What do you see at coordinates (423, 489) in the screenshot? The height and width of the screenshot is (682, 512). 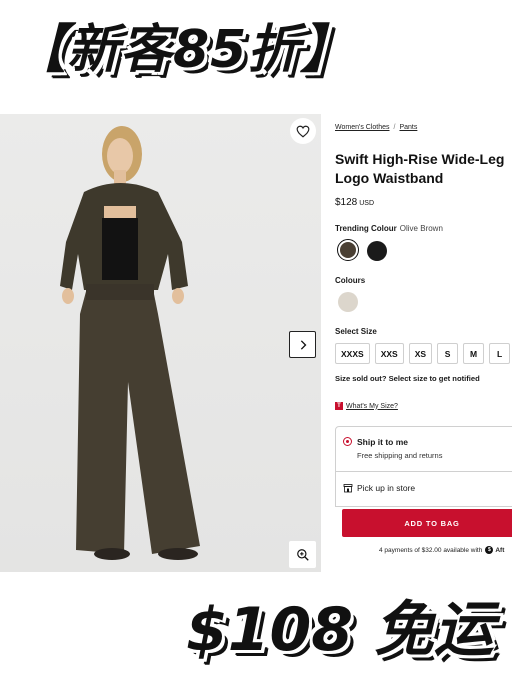 I see `pickup-option: Pick up in store` at bounding box center [423, 489].